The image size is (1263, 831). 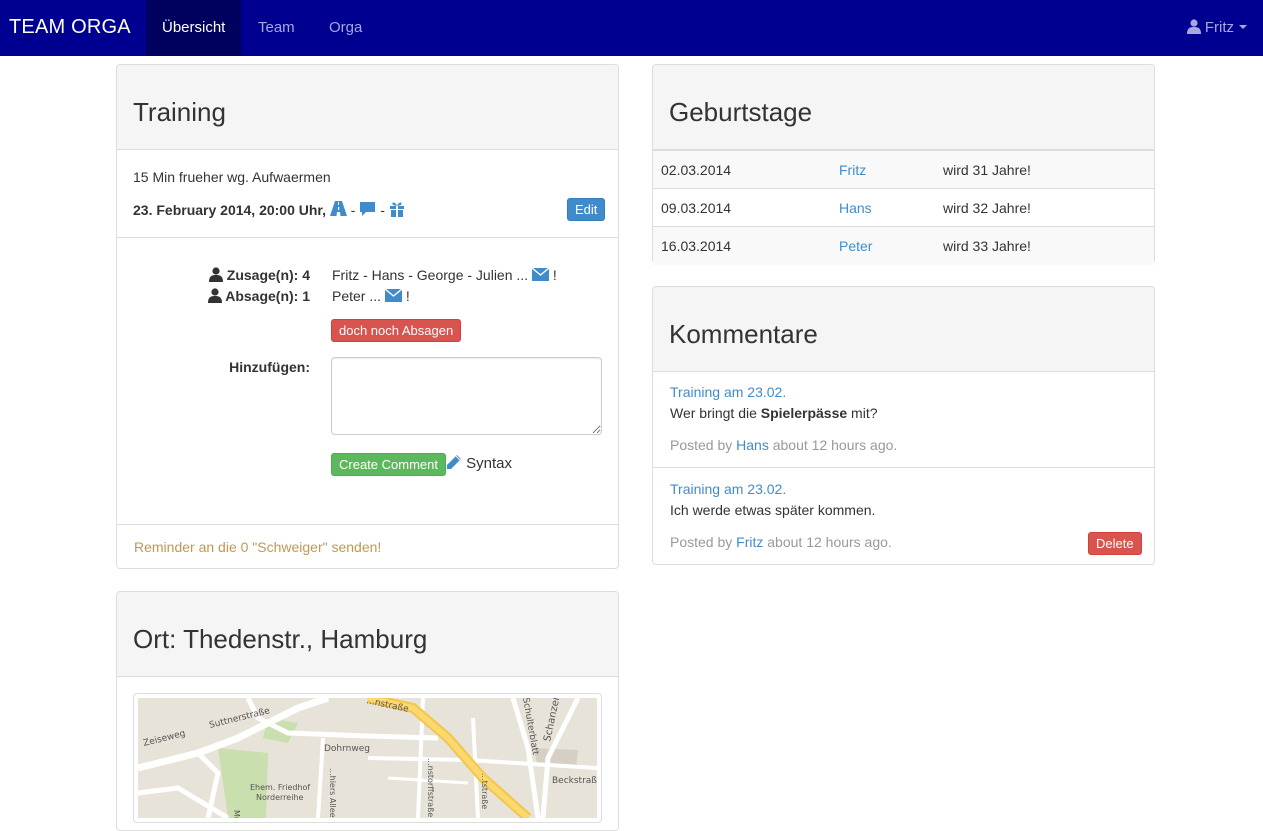 I want to click on comment-text: Wer bringt die Spielerpässe mit?, so click(x=774, y=413).